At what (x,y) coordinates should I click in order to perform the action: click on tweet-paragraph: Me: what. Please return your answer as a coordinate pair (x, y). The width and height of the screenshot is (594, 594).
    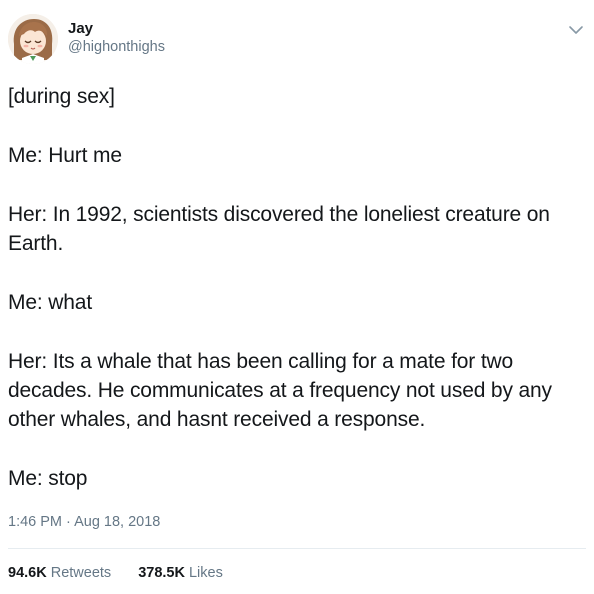
    Looking at the image, I should click on (50, 302).